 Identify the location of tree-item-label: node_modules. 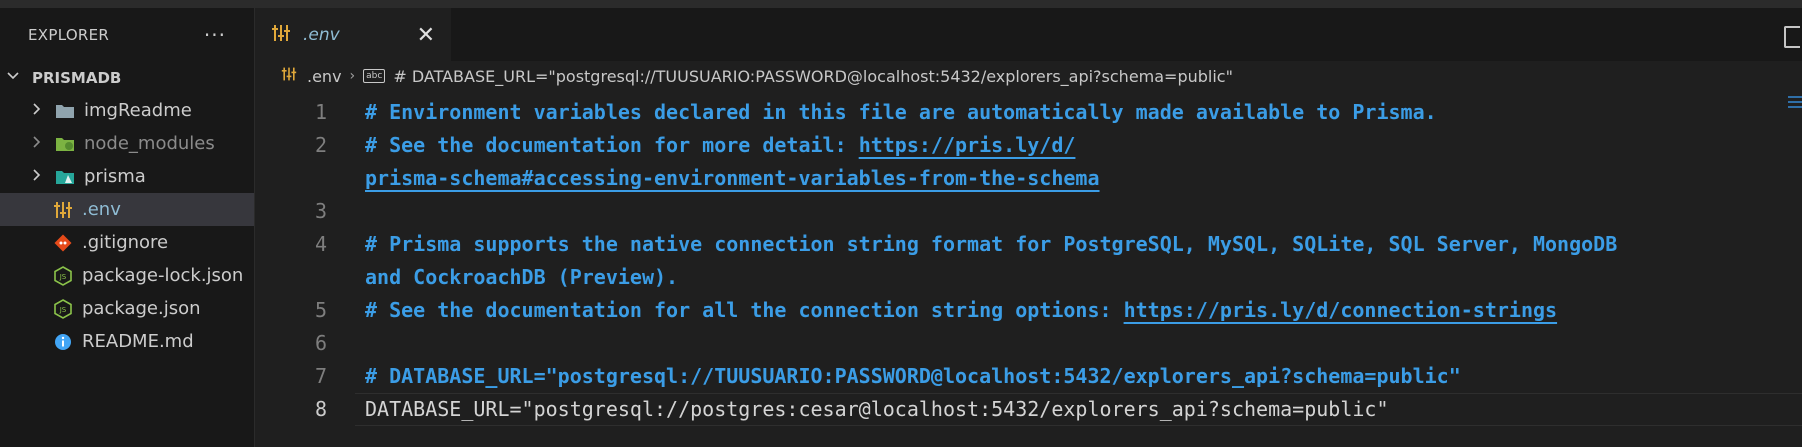
(149, 143).